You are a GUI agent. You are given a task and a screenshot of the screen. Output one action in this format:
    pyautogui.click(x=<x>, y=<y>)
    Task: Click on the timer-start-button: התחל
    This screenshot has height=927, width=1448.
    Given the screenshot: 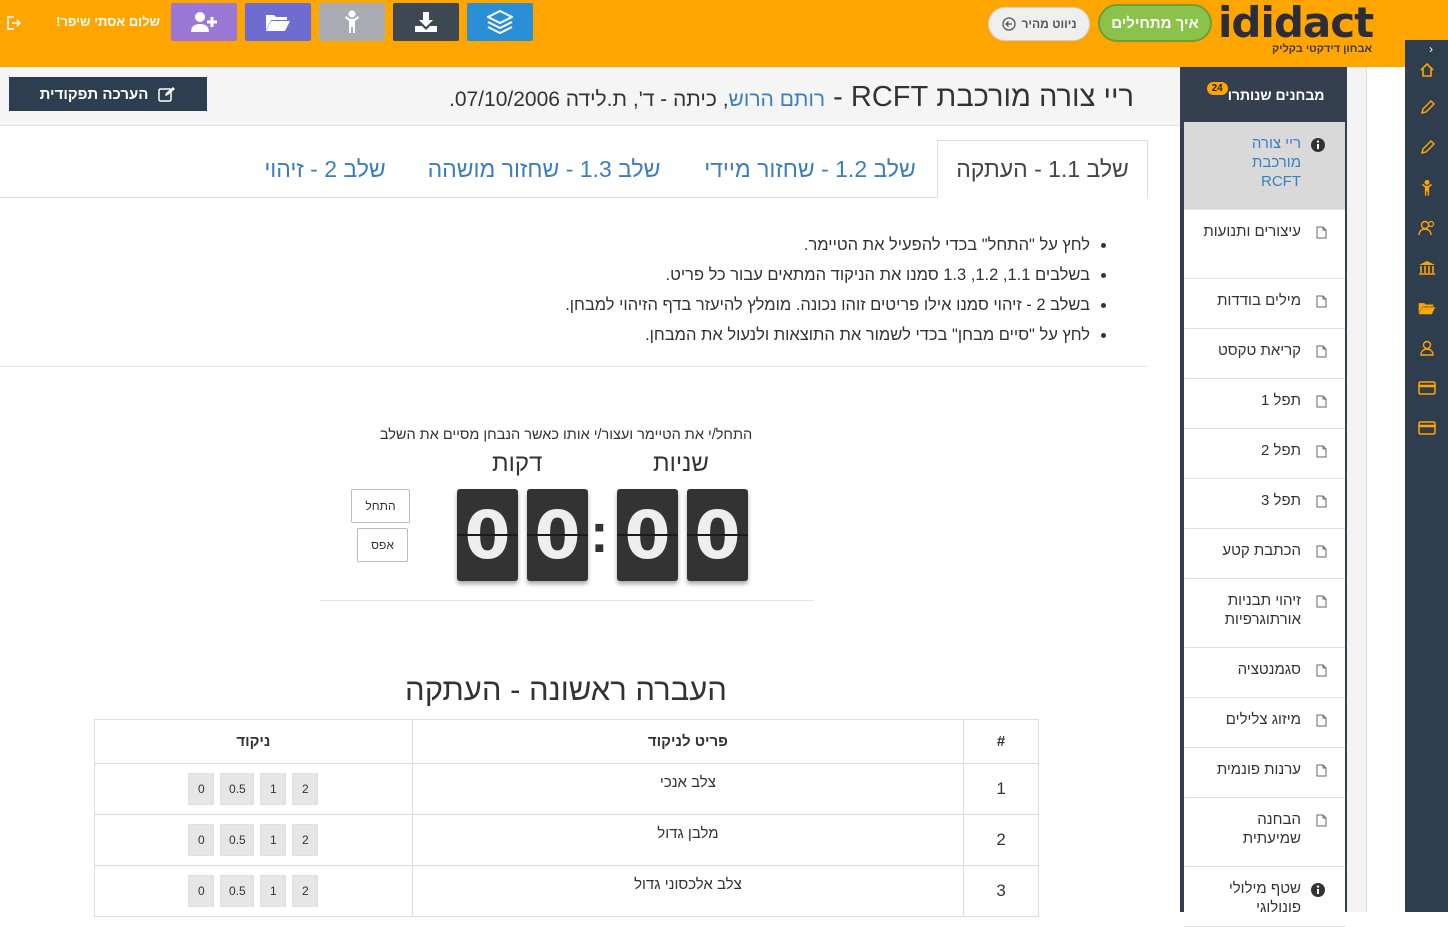 What is the action you would take?
    pyautogui.click(x=380, y=506)
    